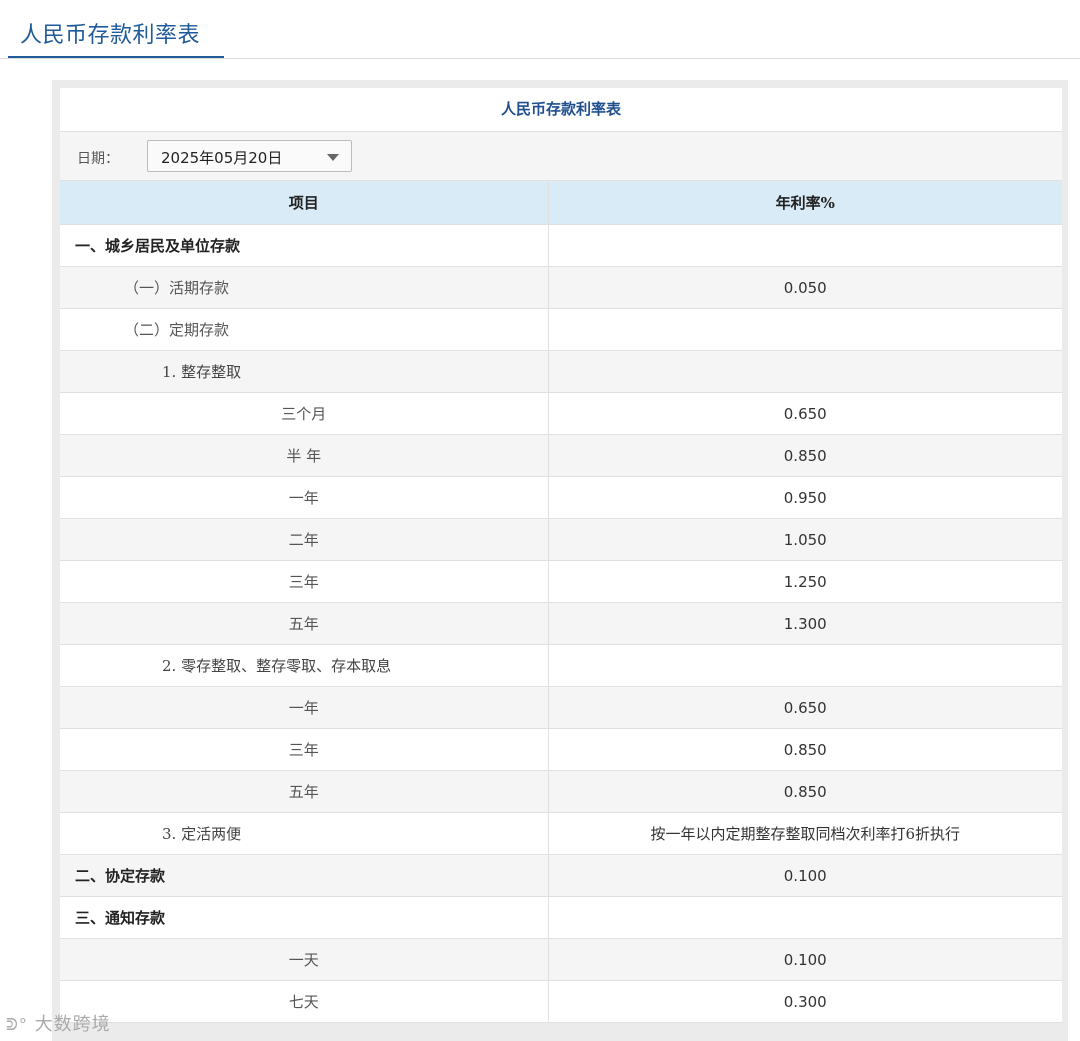 This screenshot has width=1080, height=1041. What do you see at coordinates (304, 455) in the screenshot?
I see `row-item-label: 半 年` at bounding box center [304, 455].